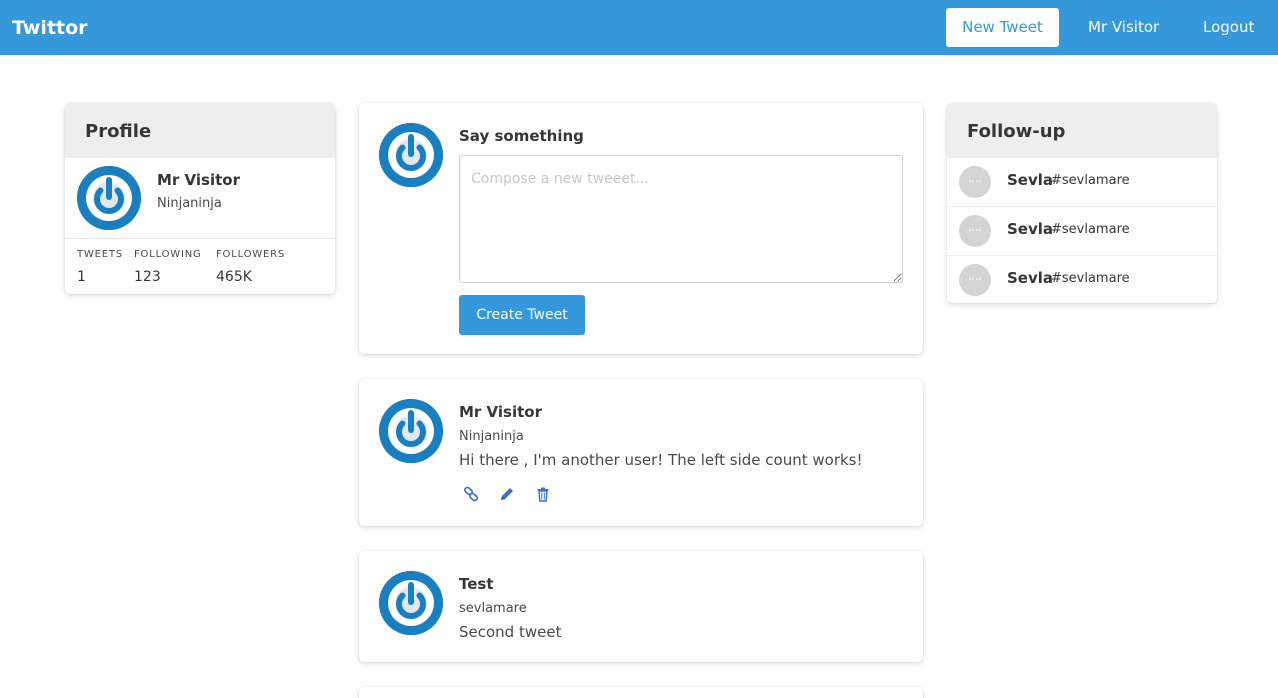 This screenshot has width=1278, height=698. What do you see at coordinates (476, 584) in the screenshot?
I see `tweet-author: Test` at bounding box center [476, 584].